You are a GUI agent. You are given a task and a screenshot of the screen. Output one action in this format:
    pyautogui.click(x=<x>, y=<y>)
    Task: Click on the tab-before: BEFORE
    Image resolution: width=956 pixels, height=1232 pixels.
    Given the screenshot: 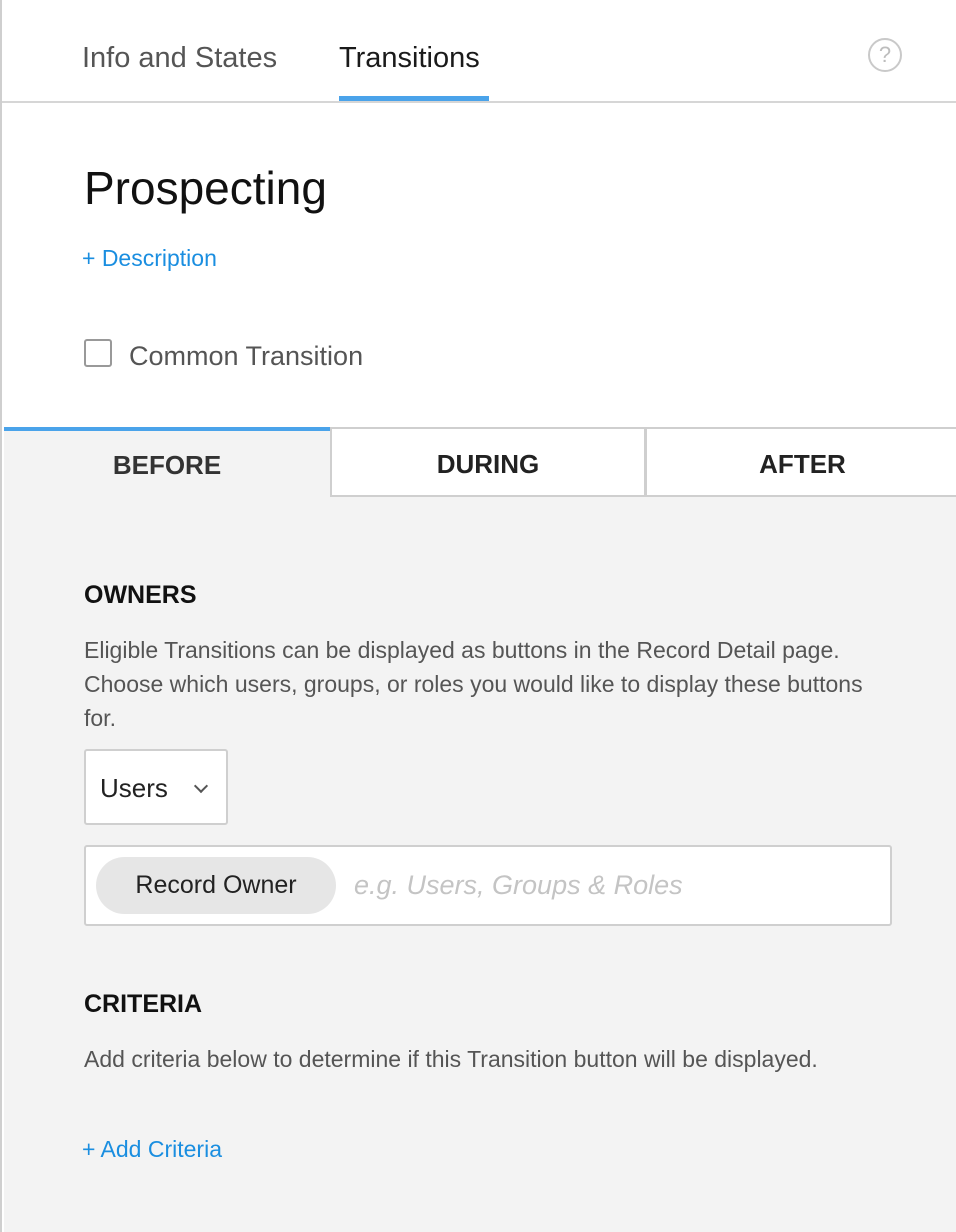 What is the action you would take?
    pyautogui.click(x=167, y=462)
    